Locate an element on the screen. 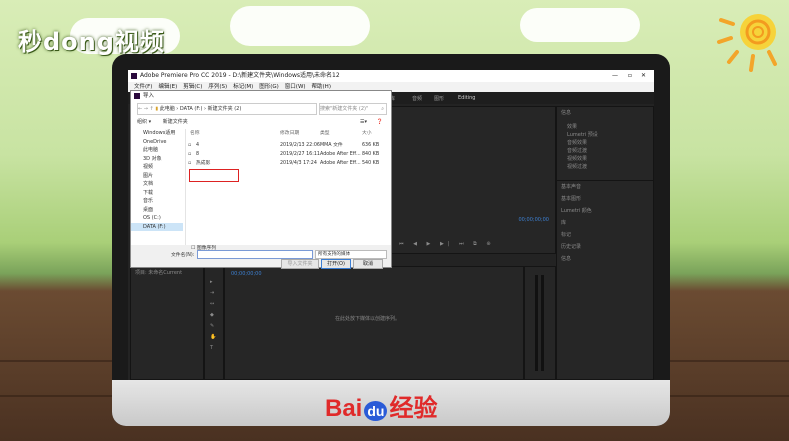 This screenshot has height=441, width=789. nav-item-3d: 3D 对象 is located at coordinates (157, 159).